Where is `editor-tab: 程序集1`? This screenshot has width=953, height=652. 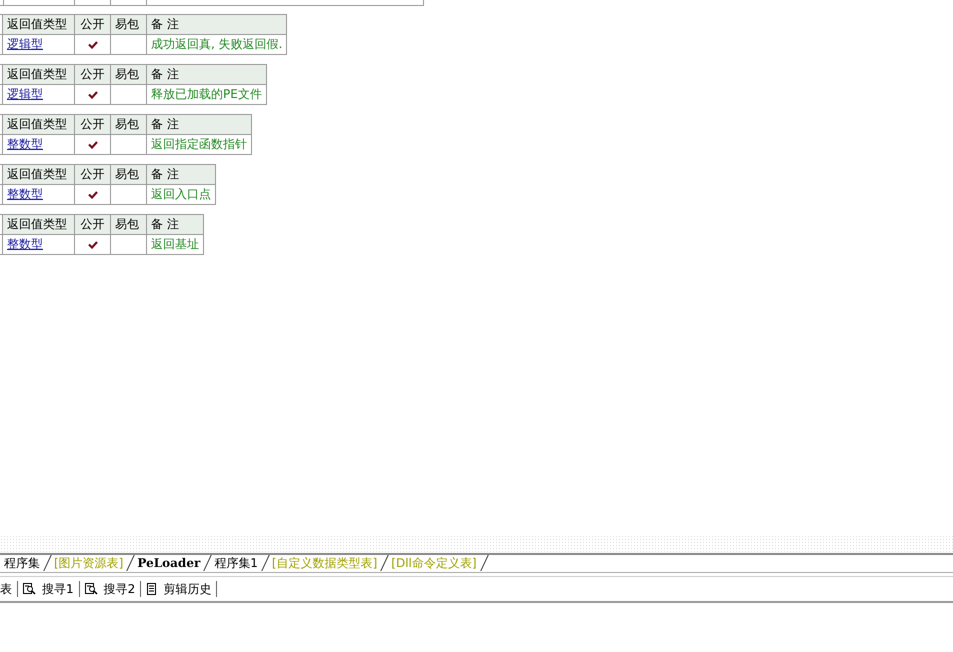
editor-tab: 程序集1 is located at coordinates (239, 563).